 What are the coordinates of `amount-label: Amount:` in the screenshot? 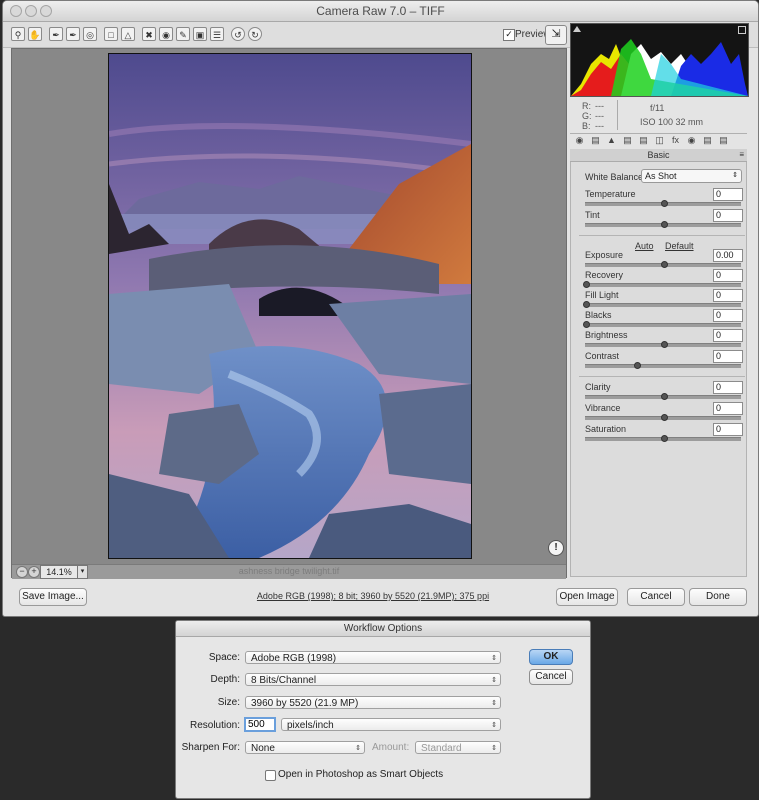 It's located at (391, 747).